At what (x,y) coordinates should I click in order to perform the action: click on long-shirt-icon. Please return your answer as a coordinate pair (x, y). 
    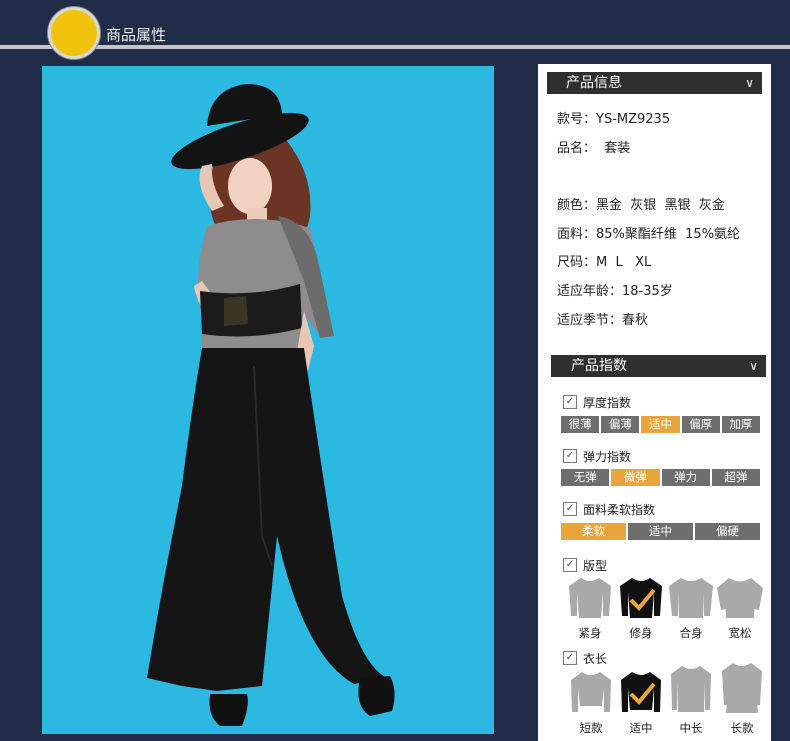
    Looking at the image, I should click on (742, 688).